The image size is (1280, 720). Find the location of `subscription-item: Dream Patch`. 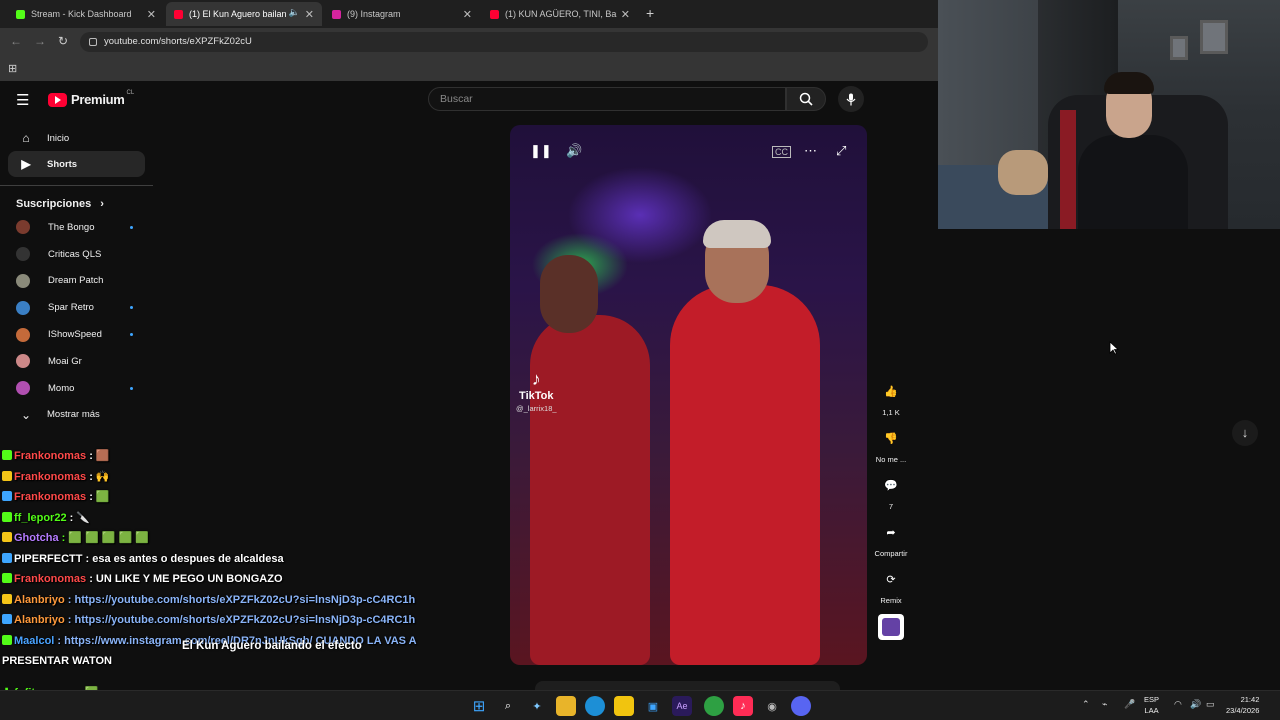

subscription-item: Dream Patch is located at coordinates (76, 281).